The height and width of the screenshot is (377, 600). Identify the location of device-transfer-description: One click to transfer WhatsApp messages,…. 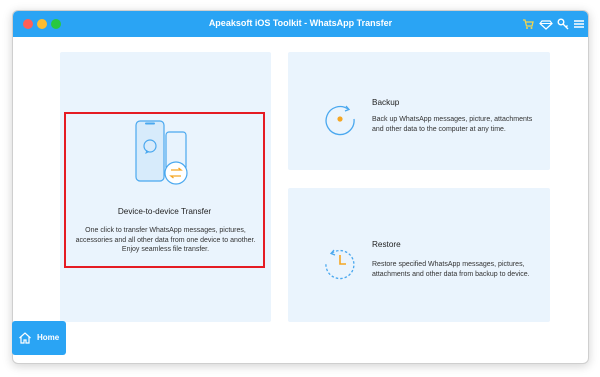
(165, 240).